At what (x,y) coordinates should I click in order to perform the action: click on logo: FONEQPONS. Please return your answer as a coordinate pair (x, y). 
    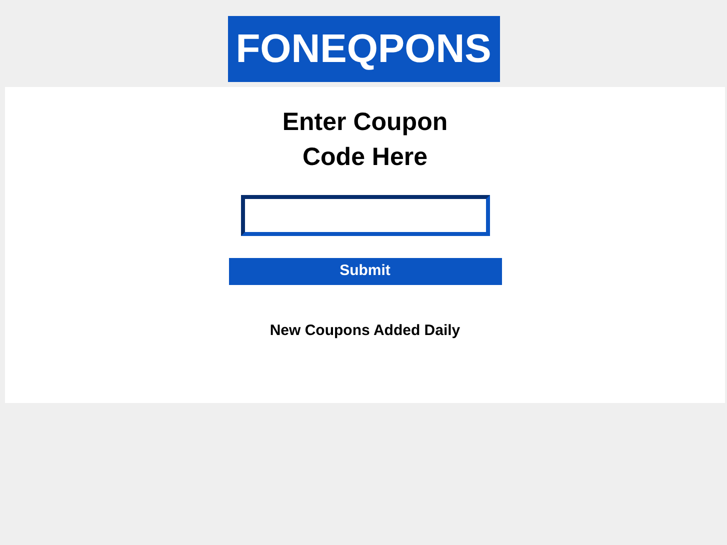
    Looking at the image, I should click on (364, 49).